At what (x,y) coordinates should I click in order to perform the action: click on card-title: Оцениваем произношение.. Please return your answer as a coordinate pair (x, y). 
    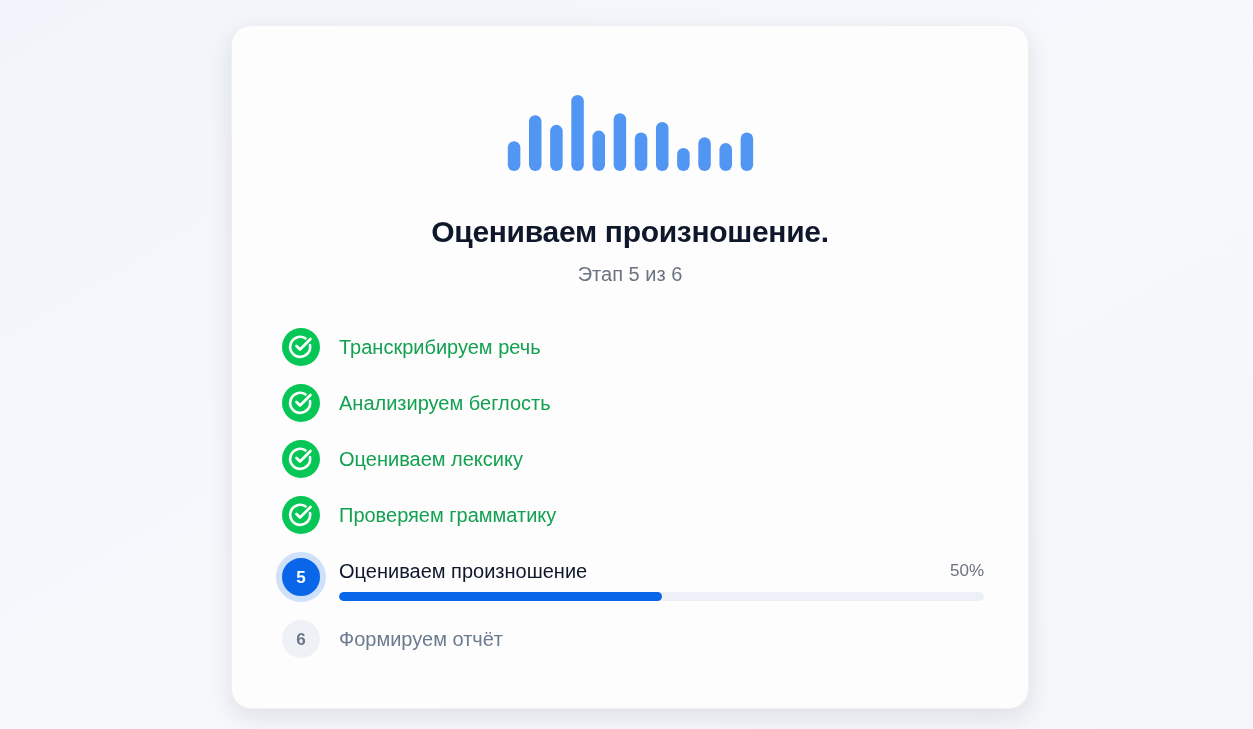
    Looking at the image, I should click on (630, 232).